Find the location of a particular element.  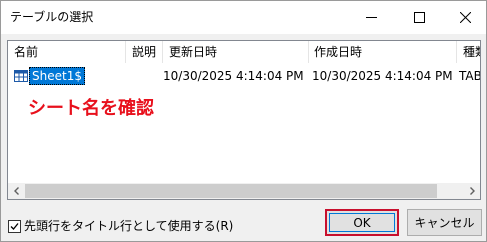

title-bar: テーブルの選択 is located at coordinates (243, 17).